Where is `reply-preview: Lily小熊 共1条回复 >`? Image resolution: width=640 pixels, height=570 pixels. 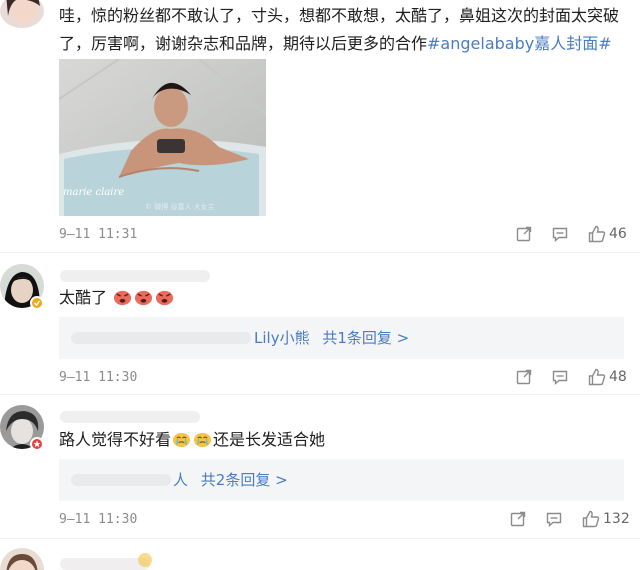 reply-preview: Lily小熊 共1条回复 > is located at coordinates (341, 338).